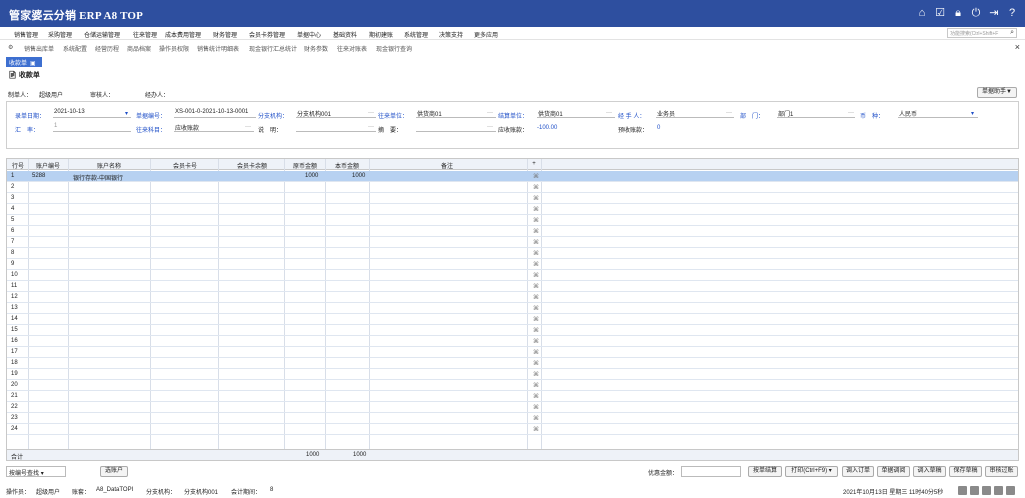  Describe the element at coordinates (39, 48) in the screenshot. I see `quick-sales-out: 销售出库单` at that location.